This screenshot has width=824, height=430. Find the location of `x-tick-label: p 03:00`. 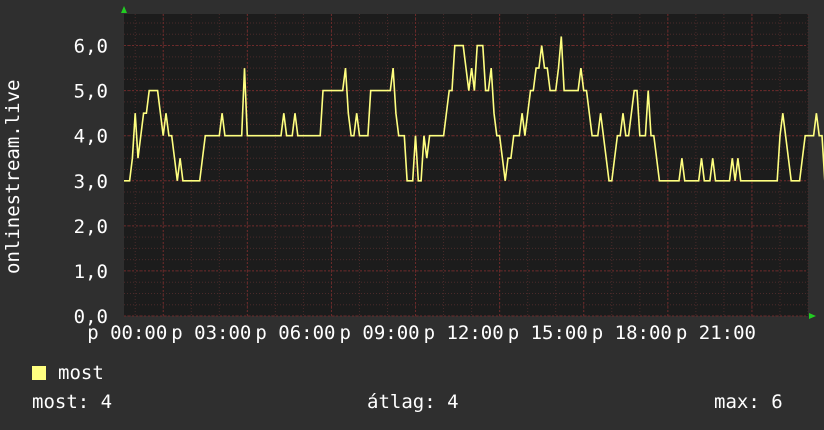

x-tick-label: p 03:00 is located at coordinates (211, 333).